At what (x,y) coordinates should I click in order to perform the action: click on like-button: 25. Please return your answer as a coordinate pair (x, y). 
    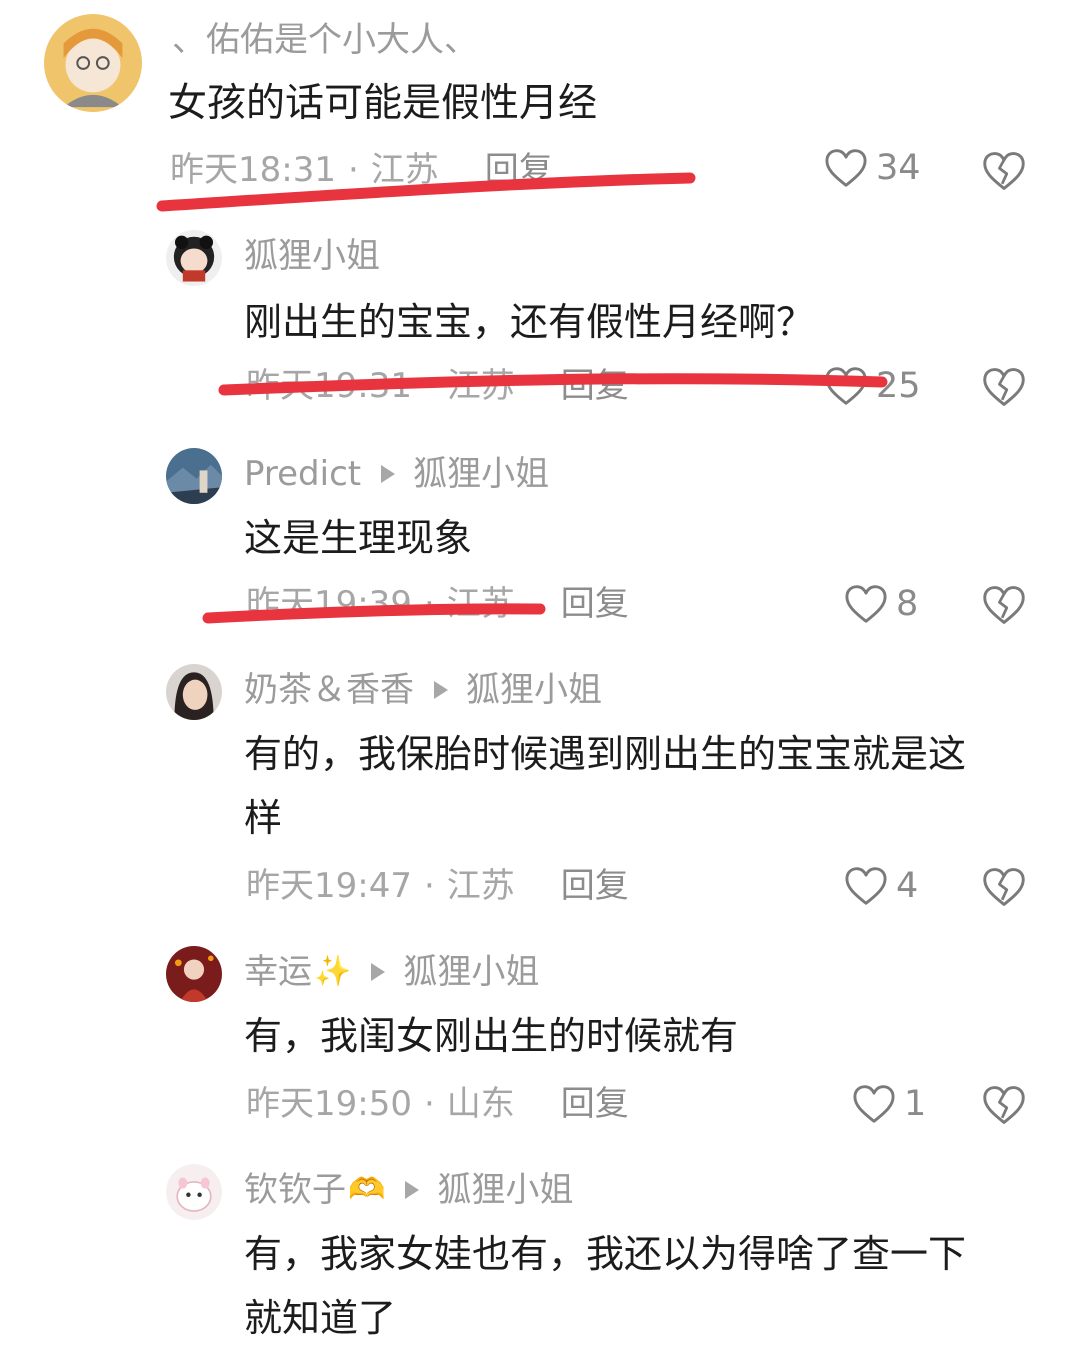
    Looking at the image, I should click on (872, 386).